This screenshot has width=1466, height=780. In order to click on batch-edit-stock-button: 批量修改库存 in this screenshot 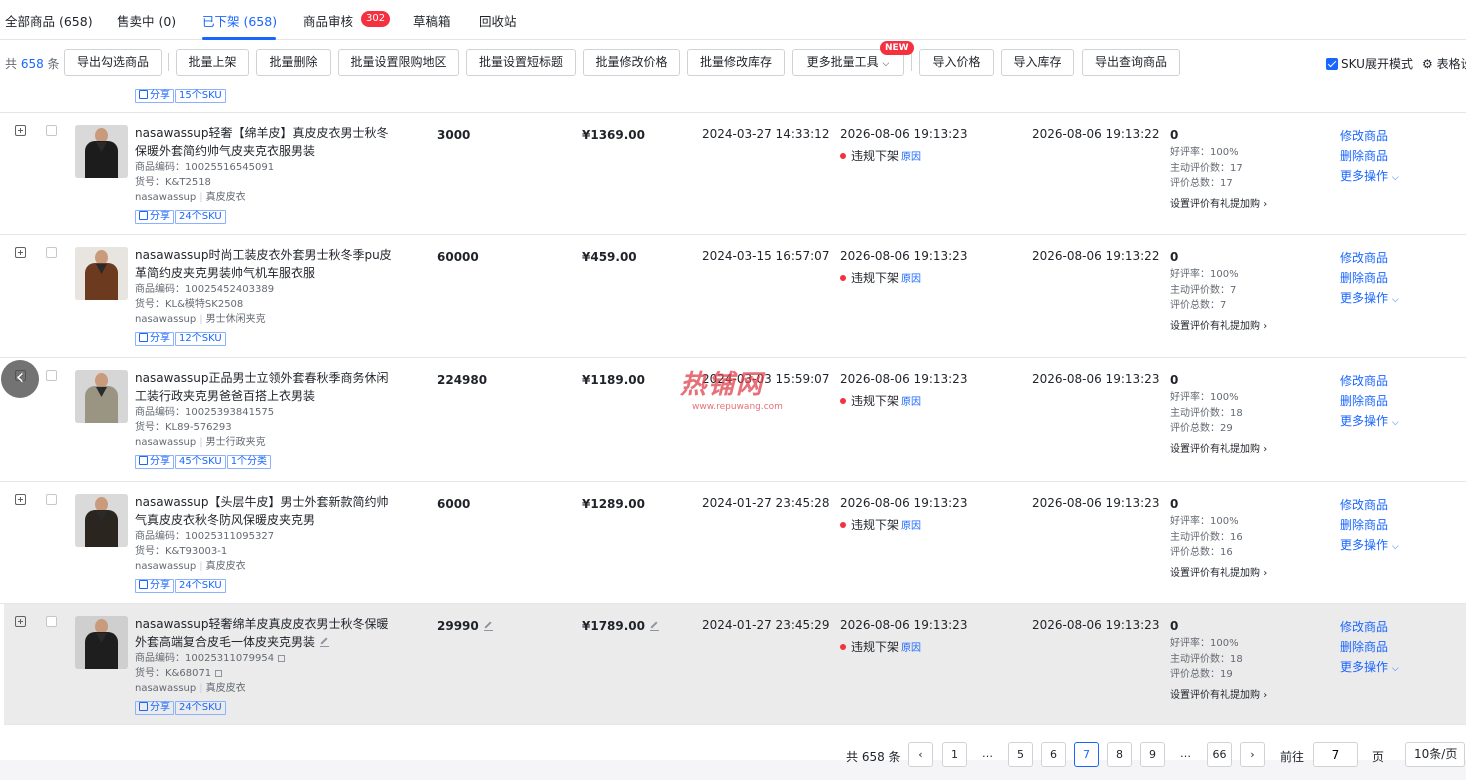, I will do `click(736, 62)`.